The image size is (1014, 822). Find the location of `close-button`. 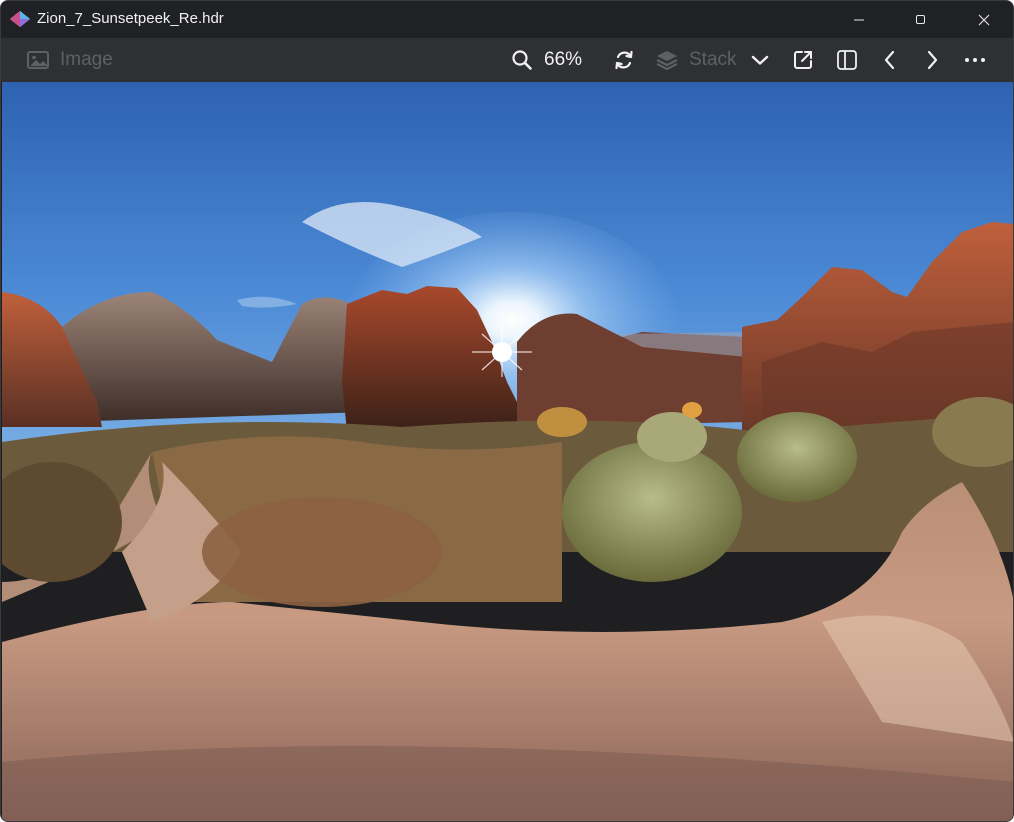

close-button is located at coordinates (984, 19).